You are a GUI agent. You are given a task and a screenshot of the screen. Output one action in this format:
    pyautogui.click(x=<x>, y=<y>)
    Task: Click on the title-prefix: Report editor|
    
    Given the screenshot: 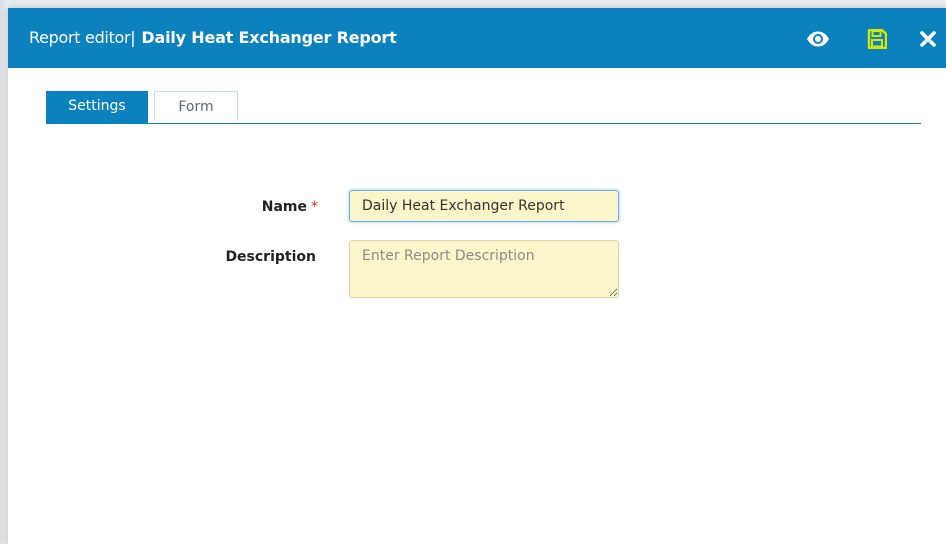 What is the action you would take?
    pyautogui.click(x=82, y=37)
    